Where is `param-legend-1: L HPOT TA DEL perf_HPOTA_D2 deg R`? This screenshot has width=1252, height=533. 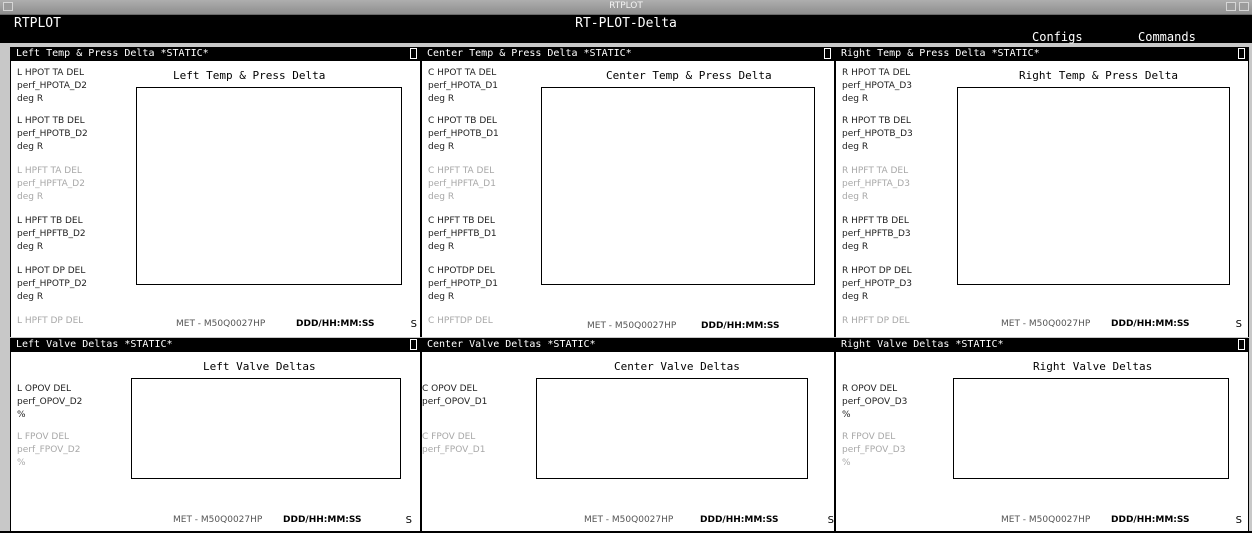 param-legend-1: L HPOT TA DEL perf_HPOTA_D2 deg R is located at coordinates (52, 86).